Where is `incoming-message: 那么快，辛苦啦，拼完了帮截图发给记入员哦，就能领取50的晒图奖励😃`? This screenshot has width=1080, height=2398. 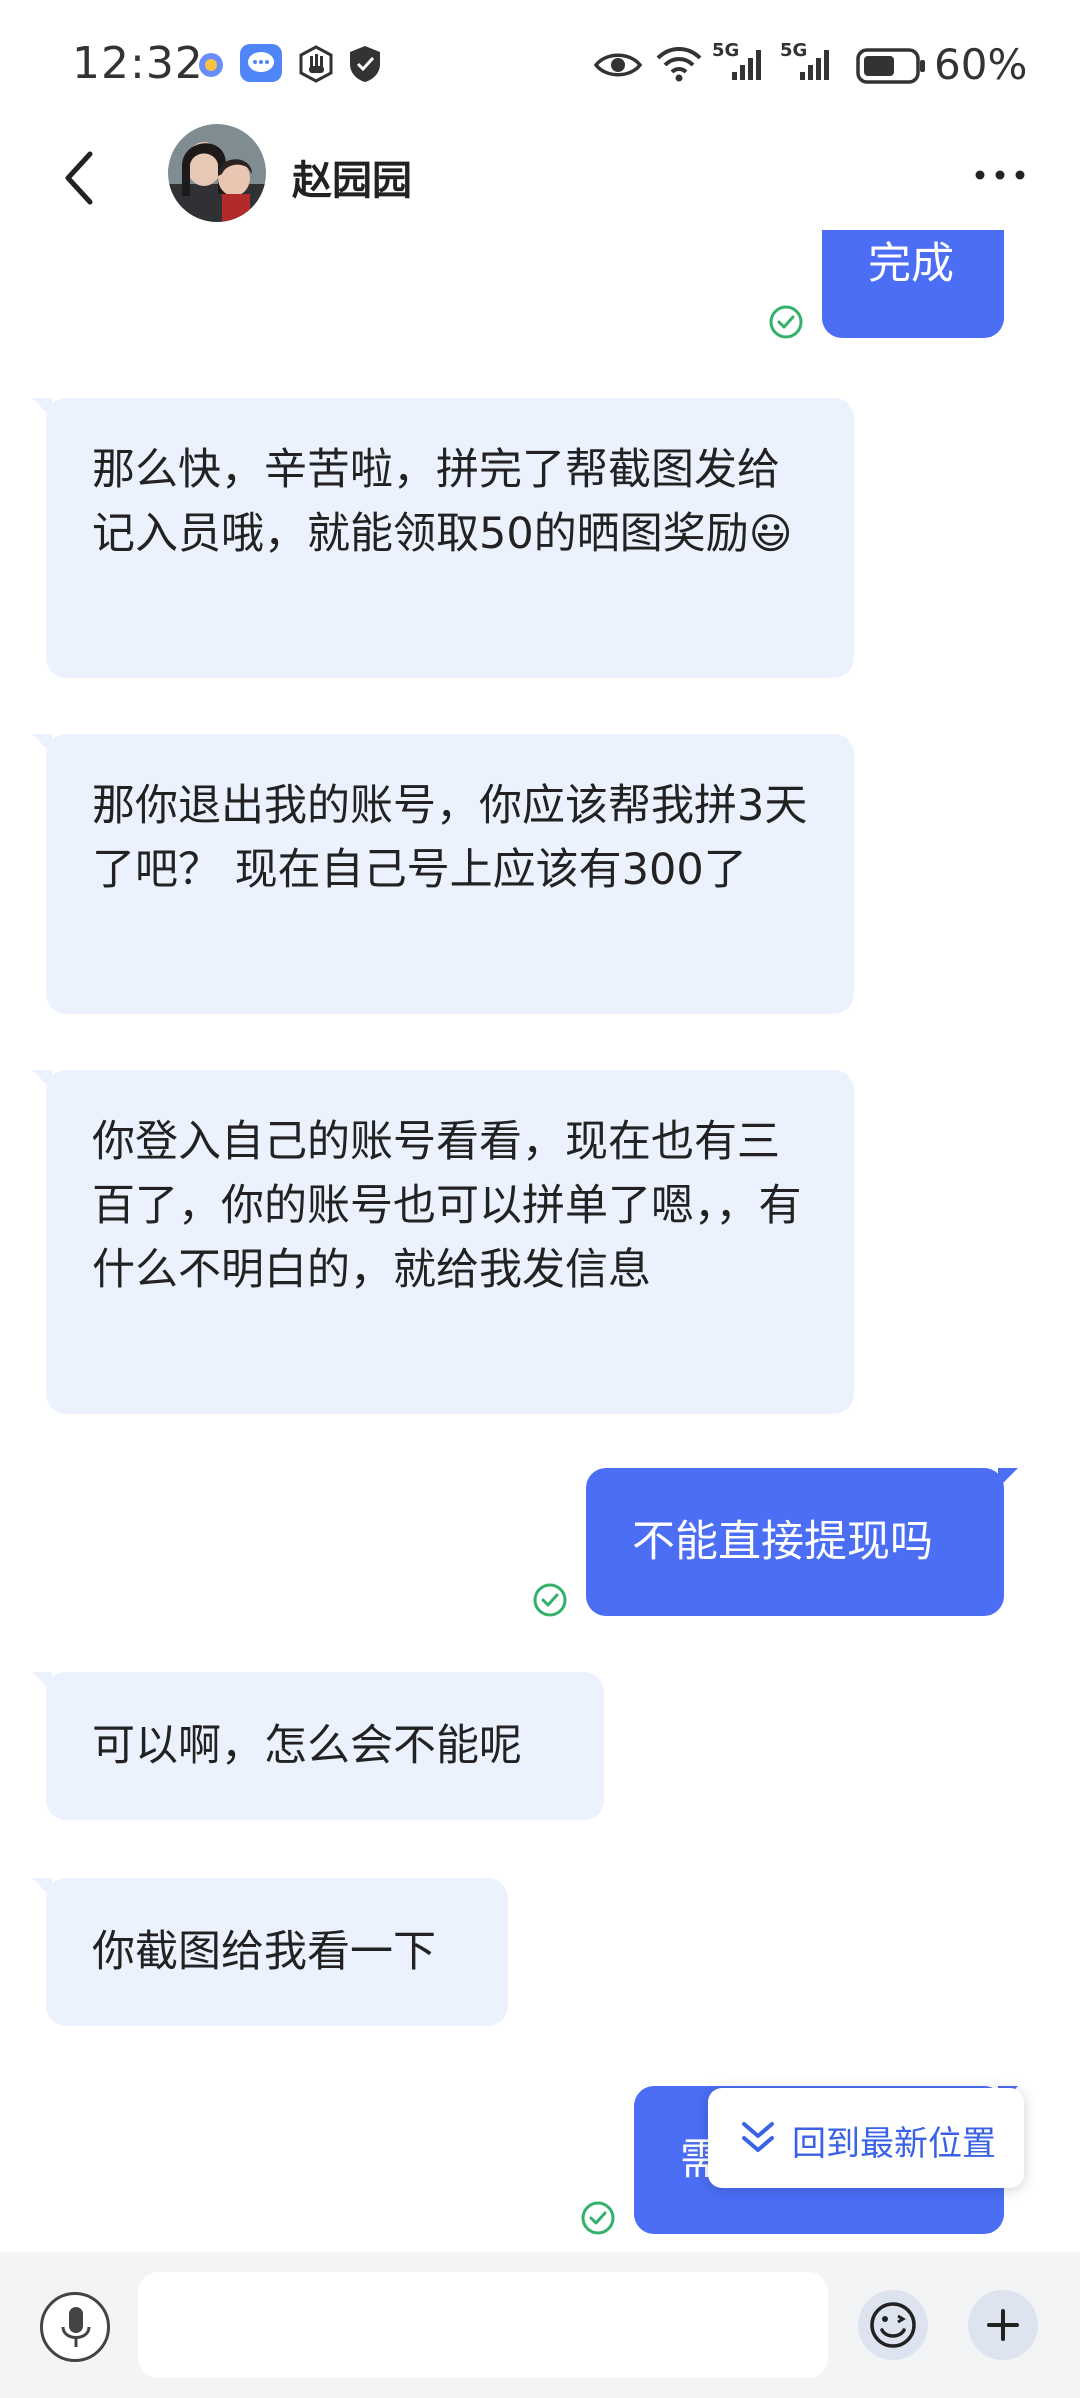
incoming-message: 那么快，辛苦啦，拼完了帮截图发给记入员哦，就能领取50的晒图奖励😃 is located at coordinates (443, 538).